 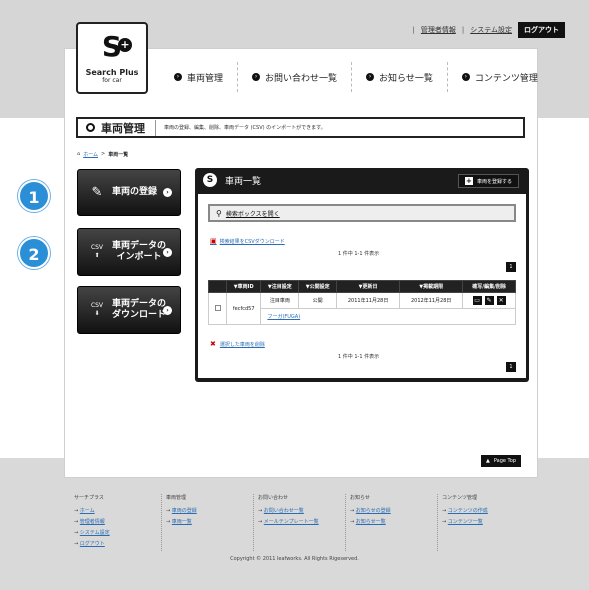 What do you see at coordinates (511, 267) in the screenshot?
I see `pager-top: 1` at bounding box center [511, 267].